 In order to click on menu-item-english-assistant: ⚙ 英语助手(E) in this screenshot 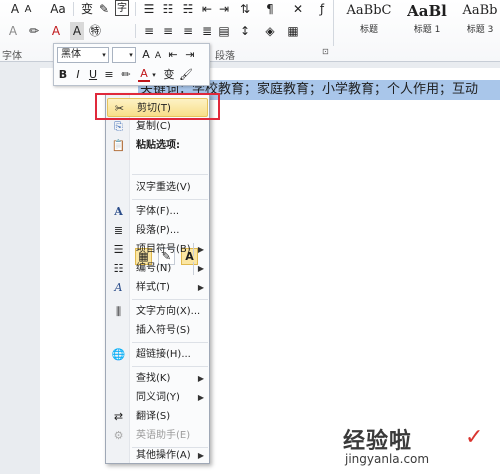, I will do `click(157, 435)`.